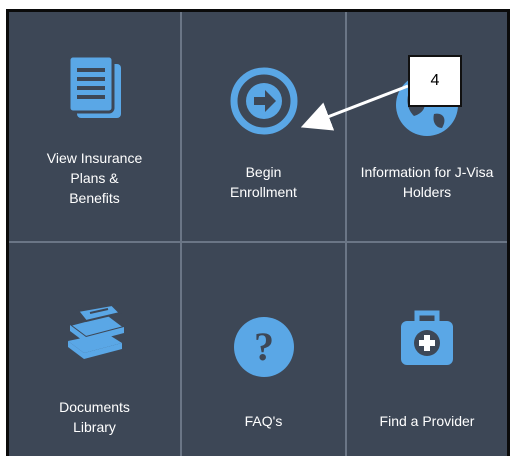  I want to click on tile-find-a-provider: Find a Provider, so click(427, 351).